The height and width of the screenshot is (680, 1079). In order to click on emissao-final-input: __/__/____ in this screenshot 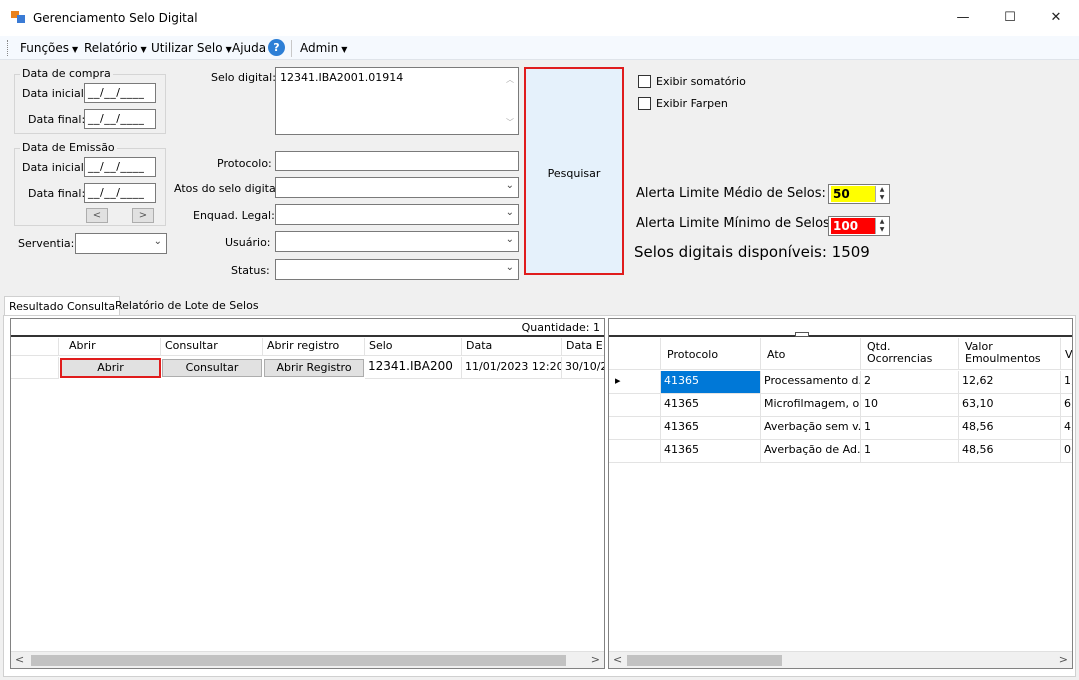, I will do `click(120, 193)`.